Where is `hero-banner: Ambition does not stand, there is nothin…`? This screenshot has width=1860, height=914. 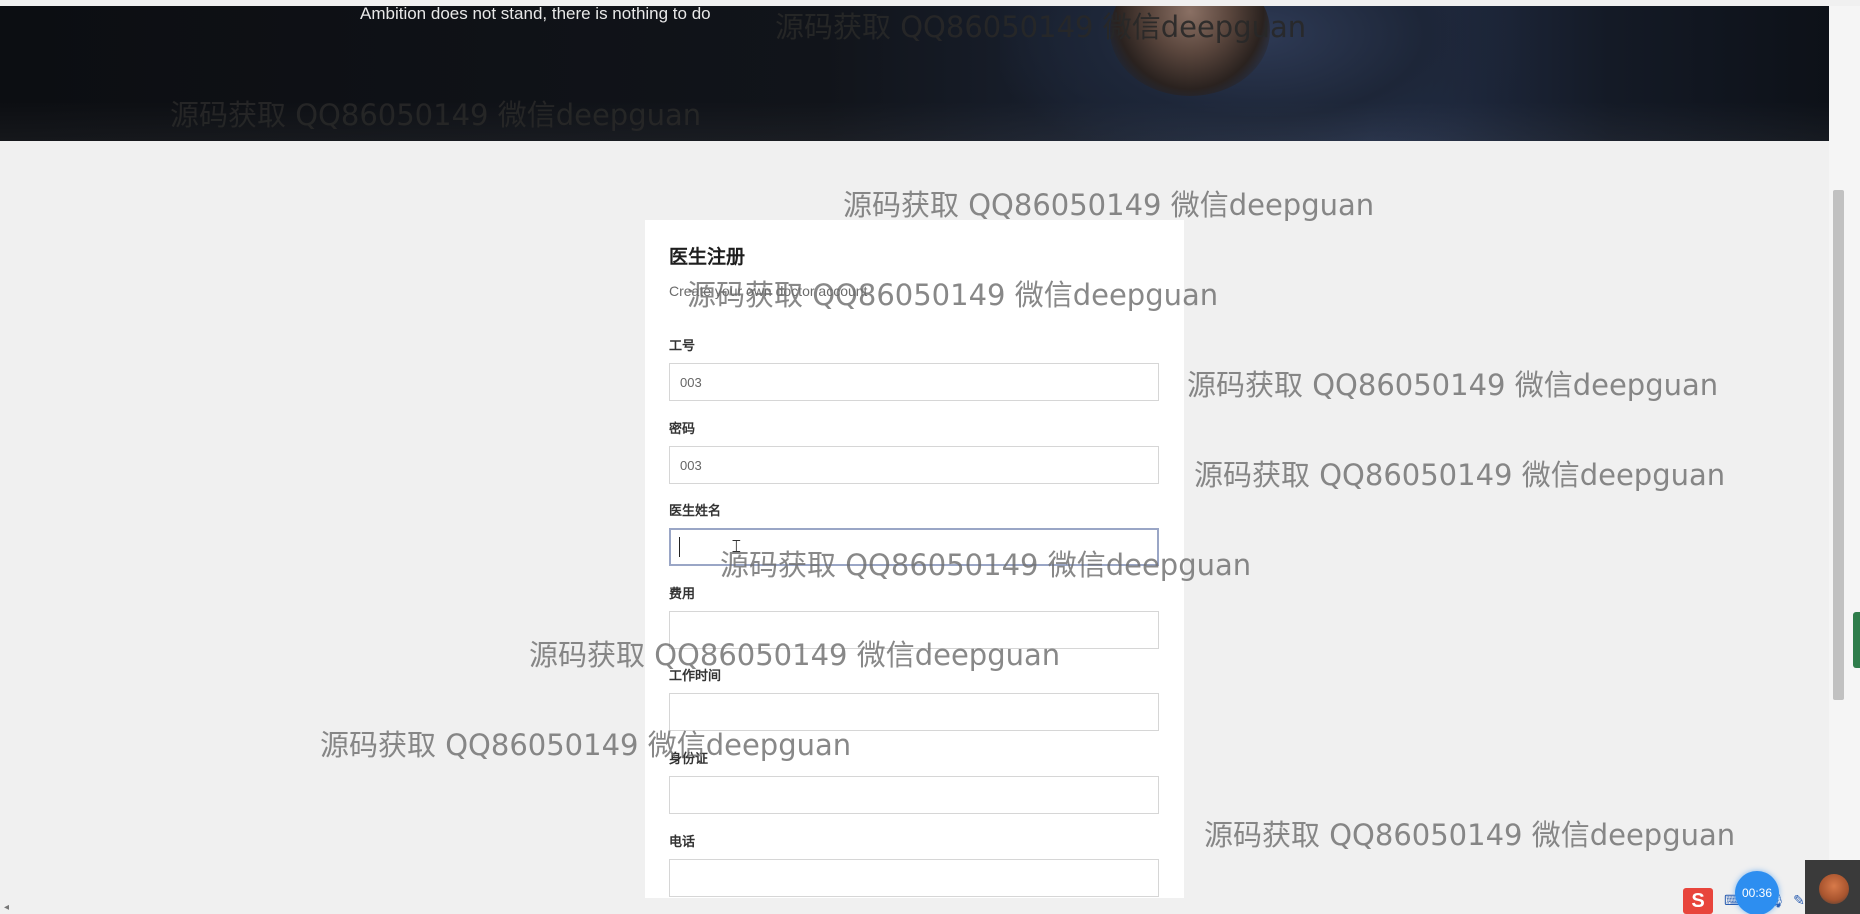
hero-banner: Ambition does not stand, there is nothin… is located at coordinates (914, 73).